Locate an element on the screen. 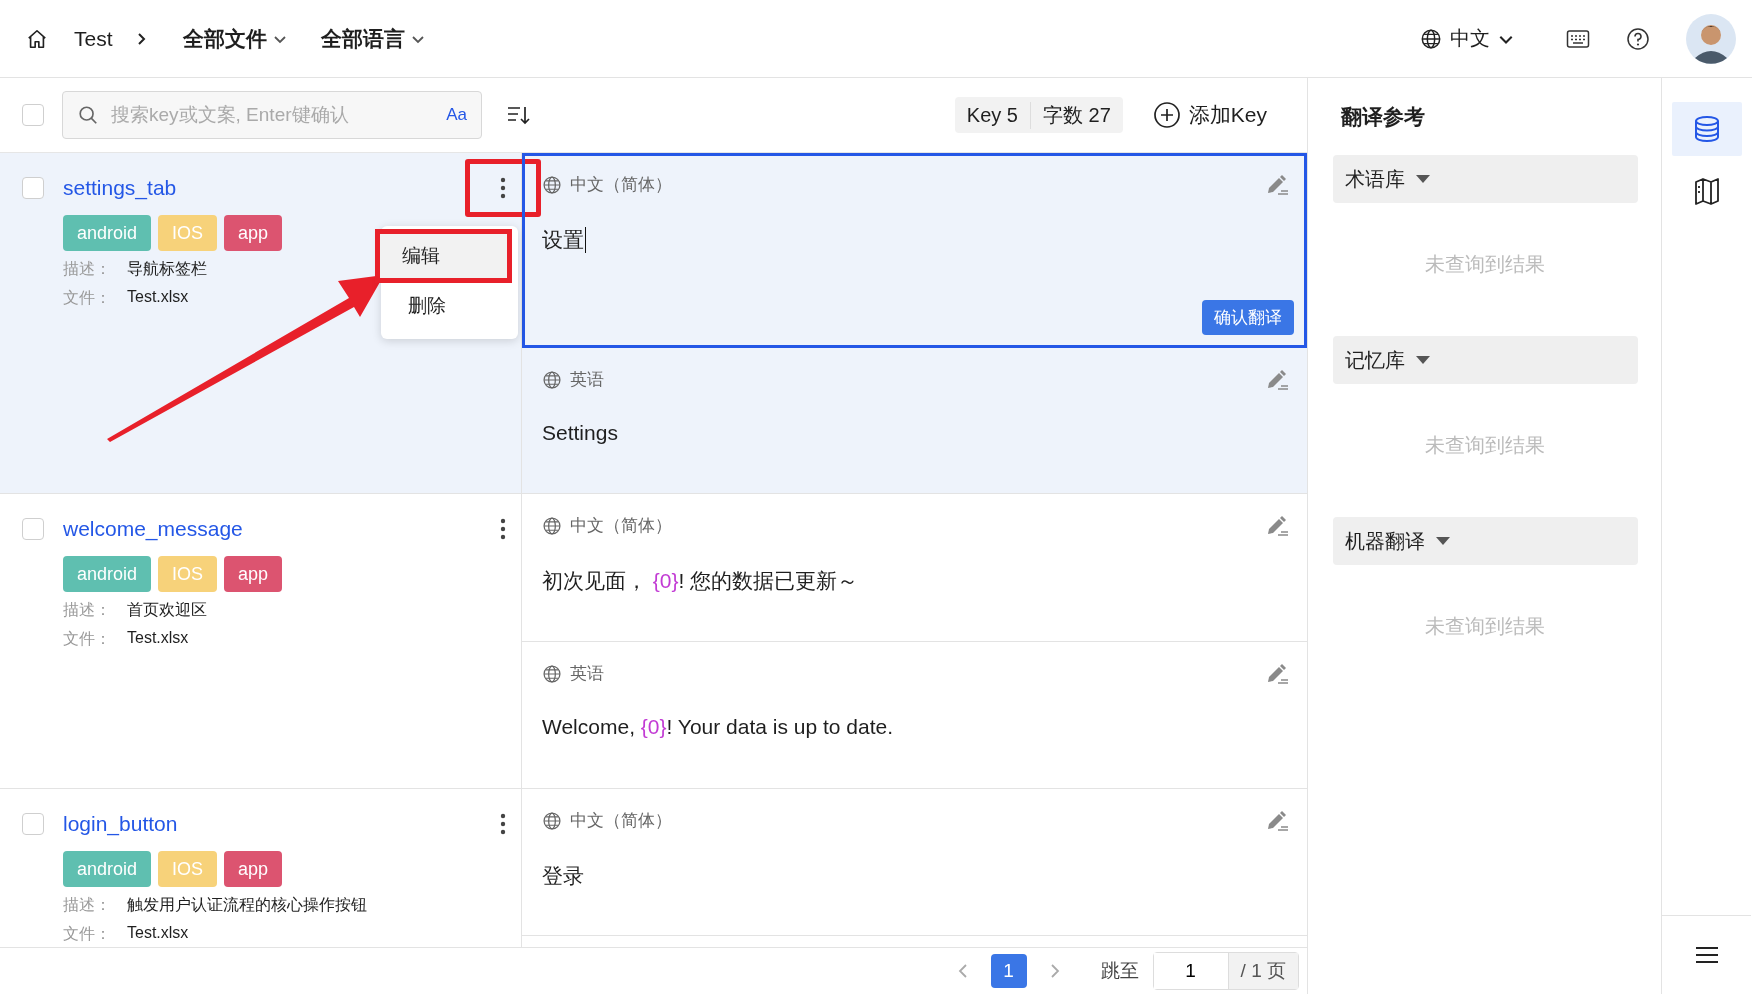 This screenshot has height=994, width=1752. total-pages: / 1 页 is located at coordinates (1262, 971).